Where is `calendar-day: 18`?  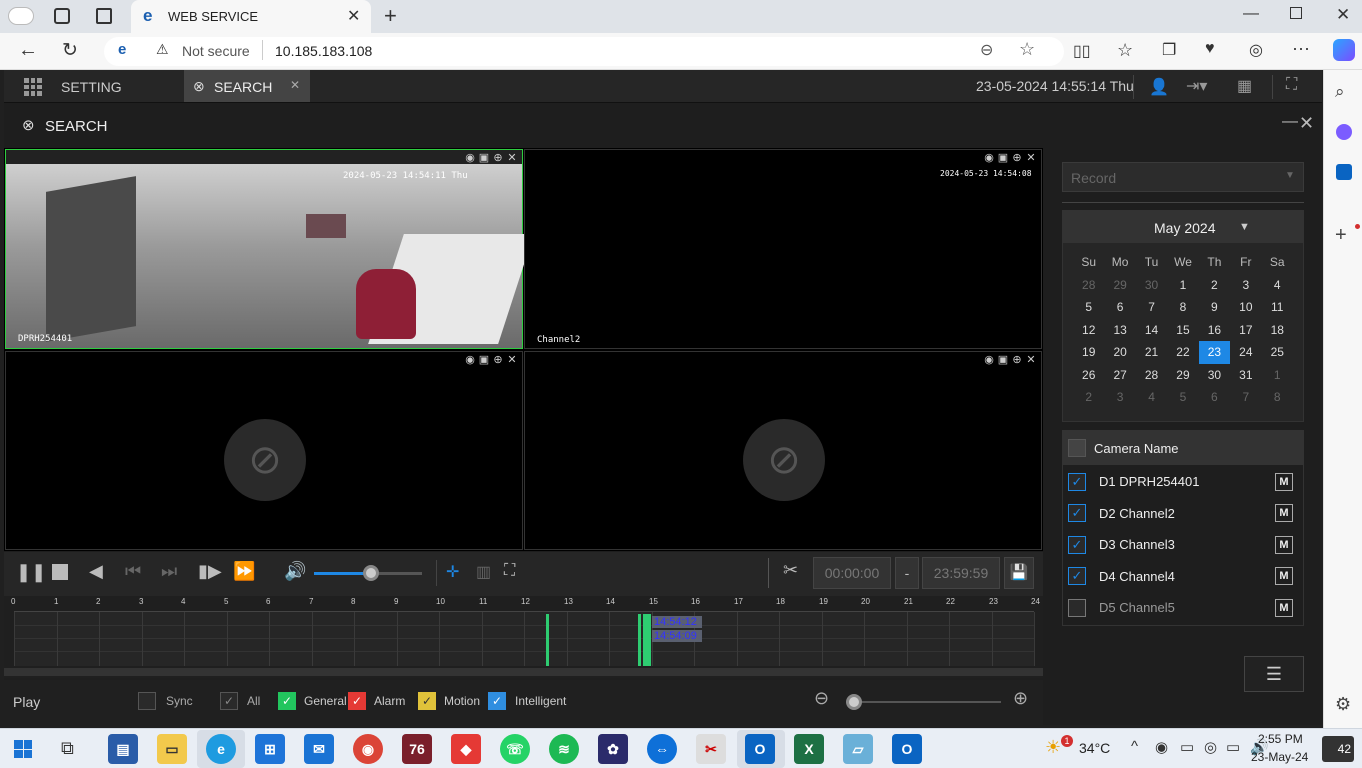
calendar-day: 18 is located at coordinates (1277, 330).